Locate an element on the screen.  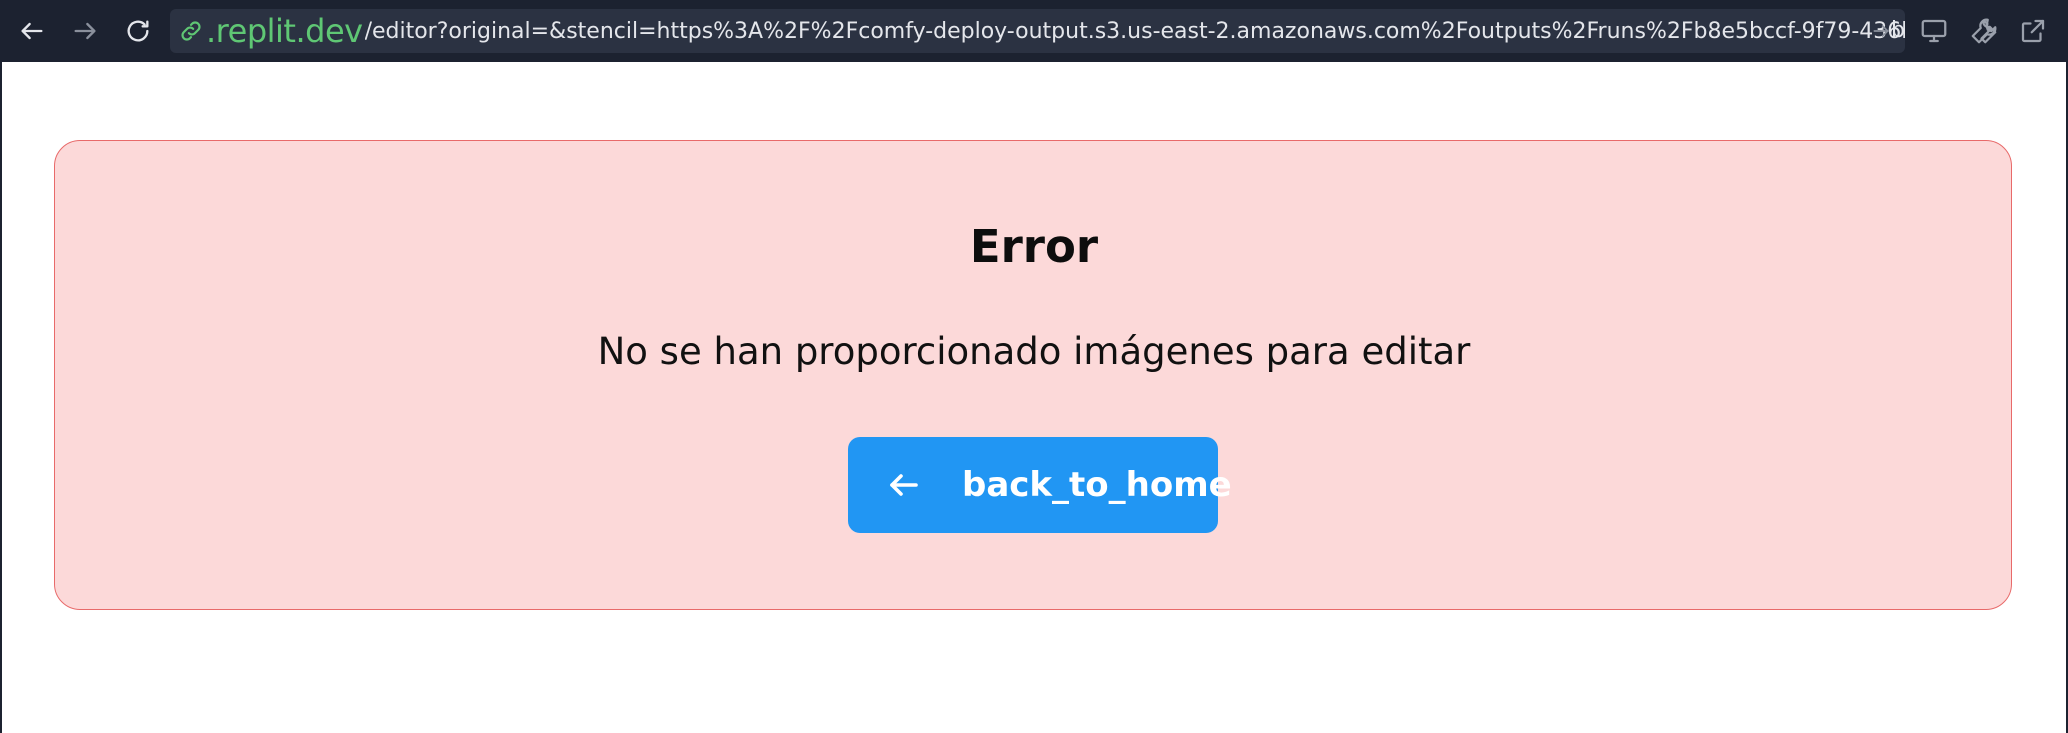
devtools-button is located at coordinates (1984, 31).